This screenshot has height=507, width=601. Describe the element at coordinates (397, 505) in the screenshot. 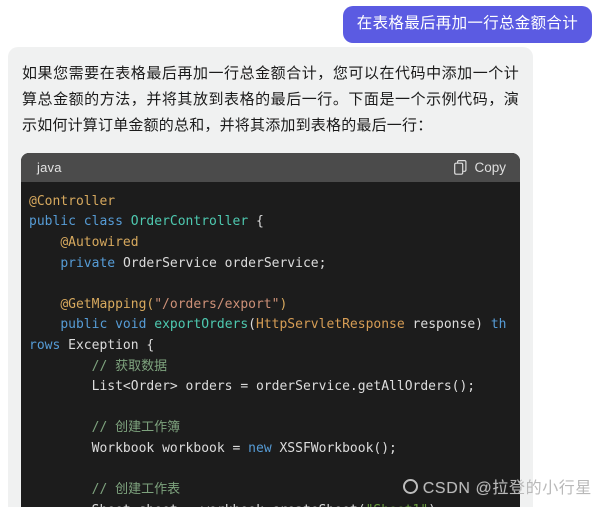

I see `code-token: "Sheet1"` at that location.